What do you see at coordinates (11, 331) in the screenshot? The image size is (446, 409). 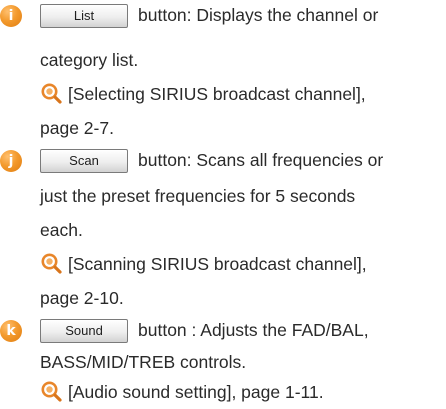 I see `item-k-badge-icon: k` at bounding box center [11, 331].